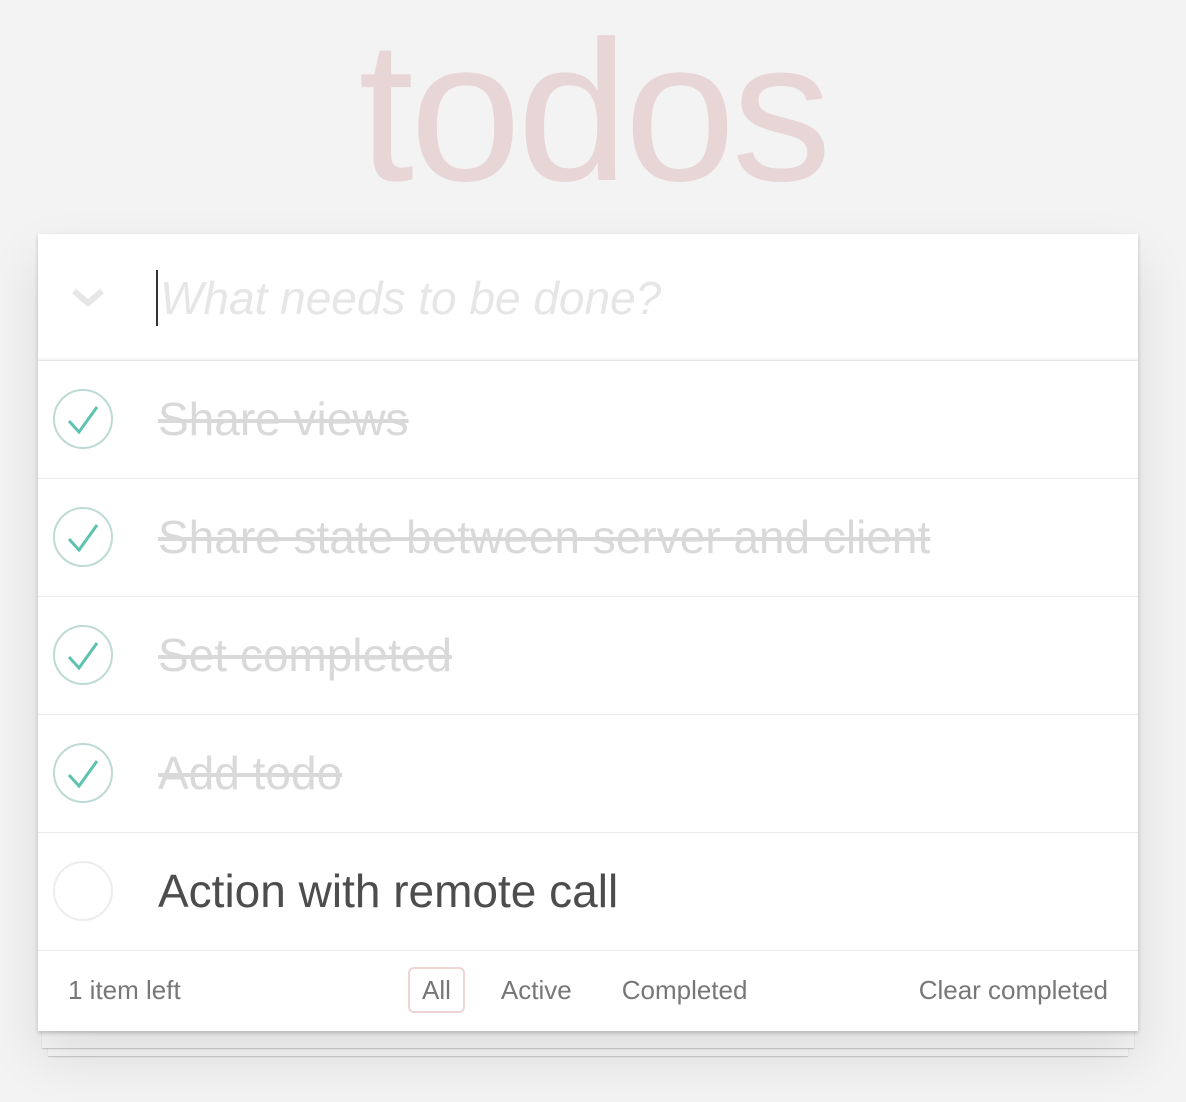 The height and width of the screenshot is (1102, 1186). Describe the element at coordinates (588, 1039) in the screenshot. I see `stack-decoration` at that location.